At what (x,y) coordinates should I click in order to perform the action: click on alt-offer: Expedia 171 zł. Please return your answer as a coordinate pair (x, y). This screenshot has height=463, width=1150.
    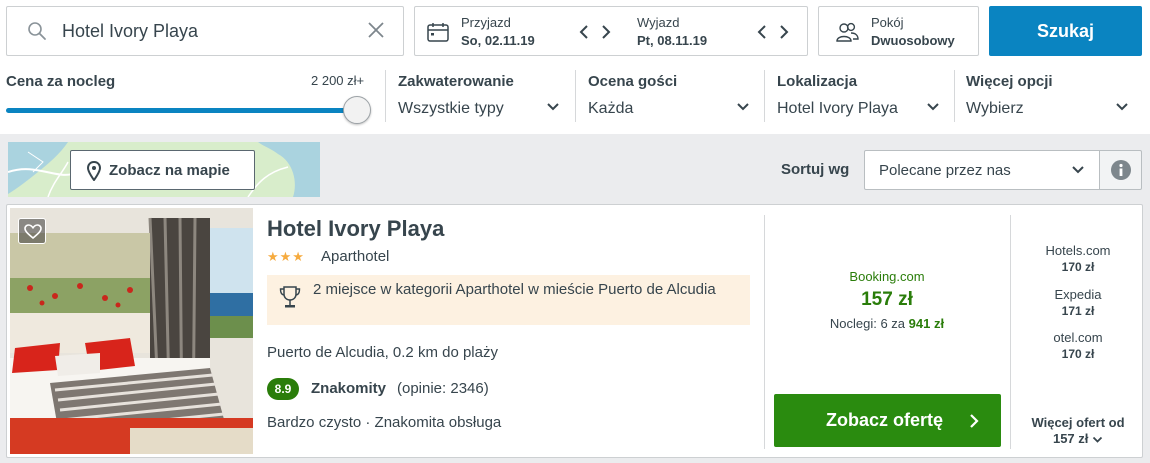
    Looking at the image, I should click on (1078, 302).